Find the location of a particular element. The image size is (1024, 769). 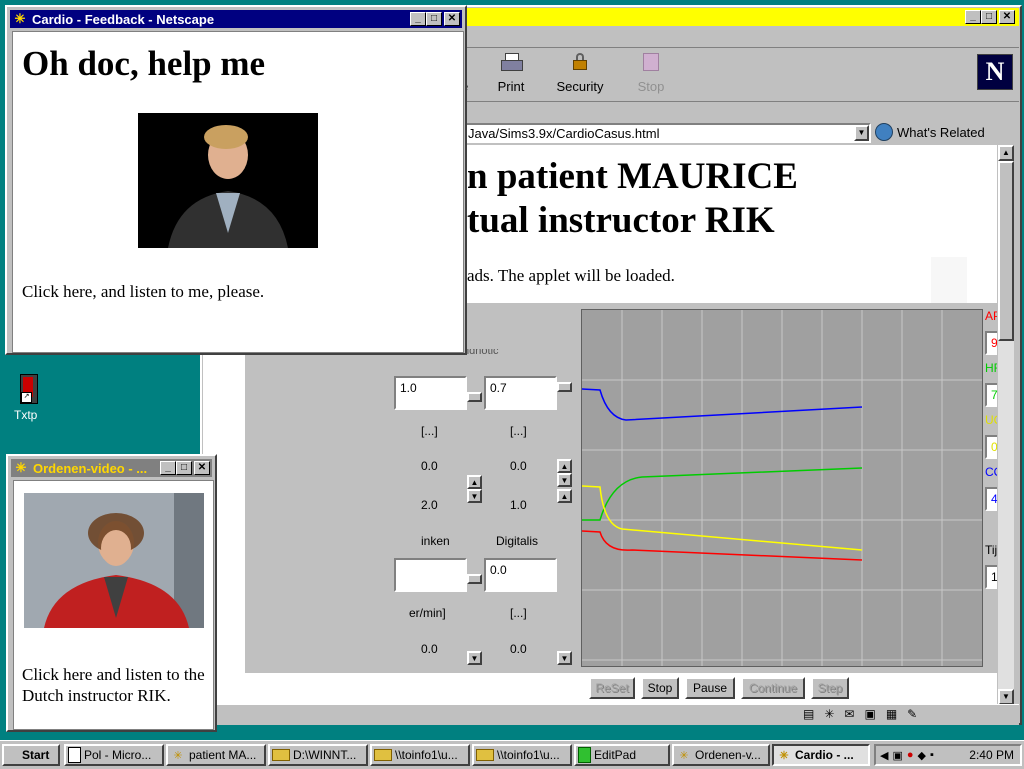

taskbar-label: EditPad is located at coordinates (615, 755).